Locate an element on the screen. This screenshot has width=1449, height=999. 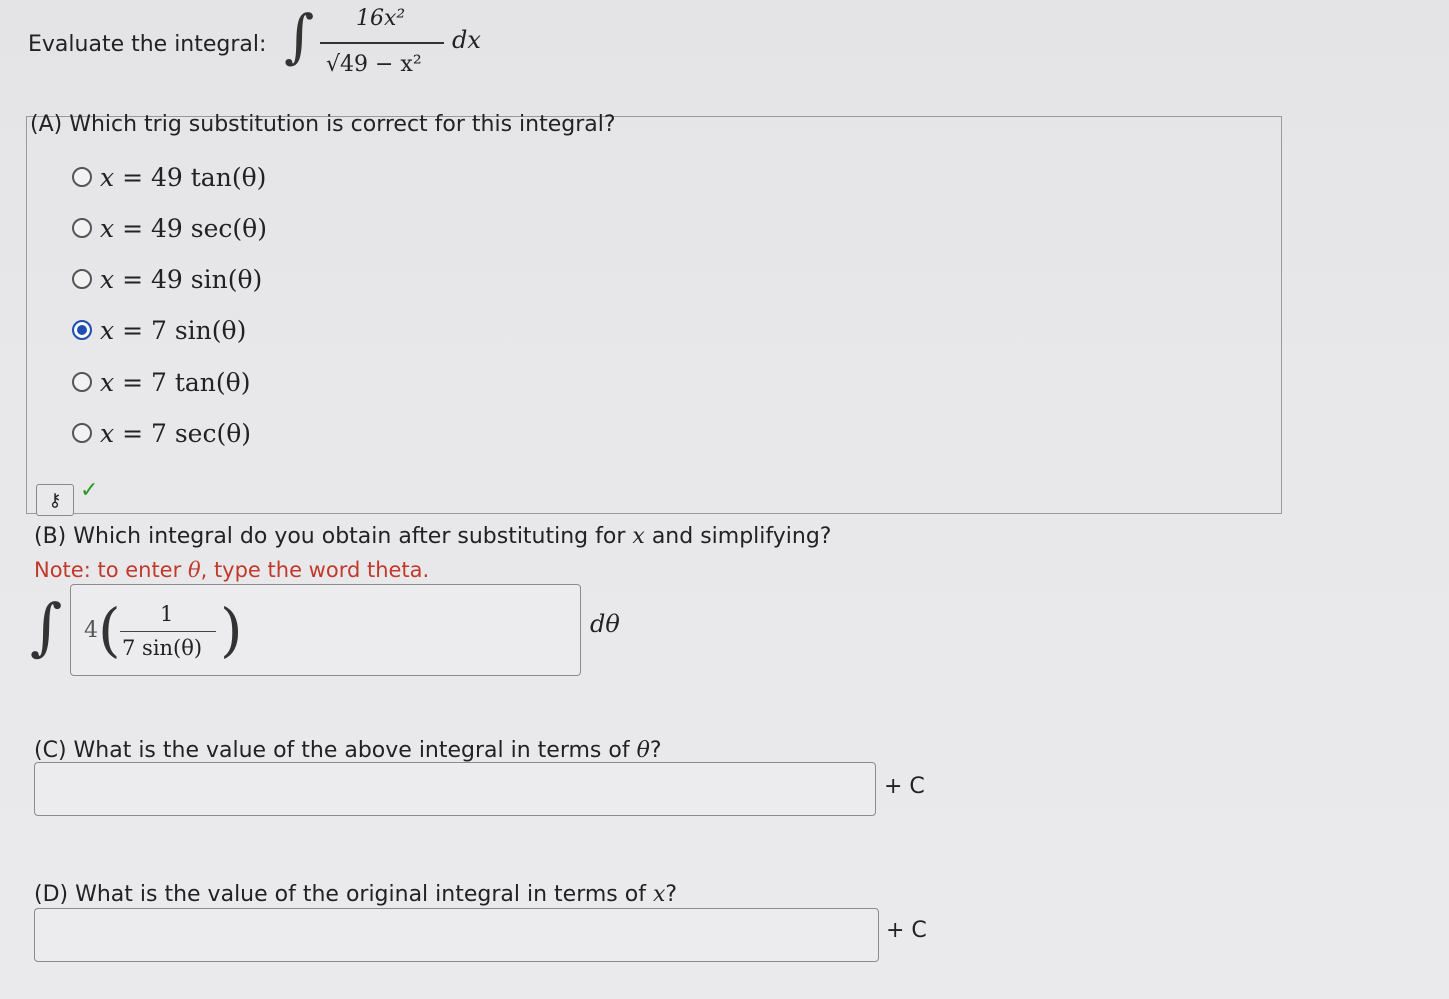
integral-differential: dx is located at coordinates (466, 40).